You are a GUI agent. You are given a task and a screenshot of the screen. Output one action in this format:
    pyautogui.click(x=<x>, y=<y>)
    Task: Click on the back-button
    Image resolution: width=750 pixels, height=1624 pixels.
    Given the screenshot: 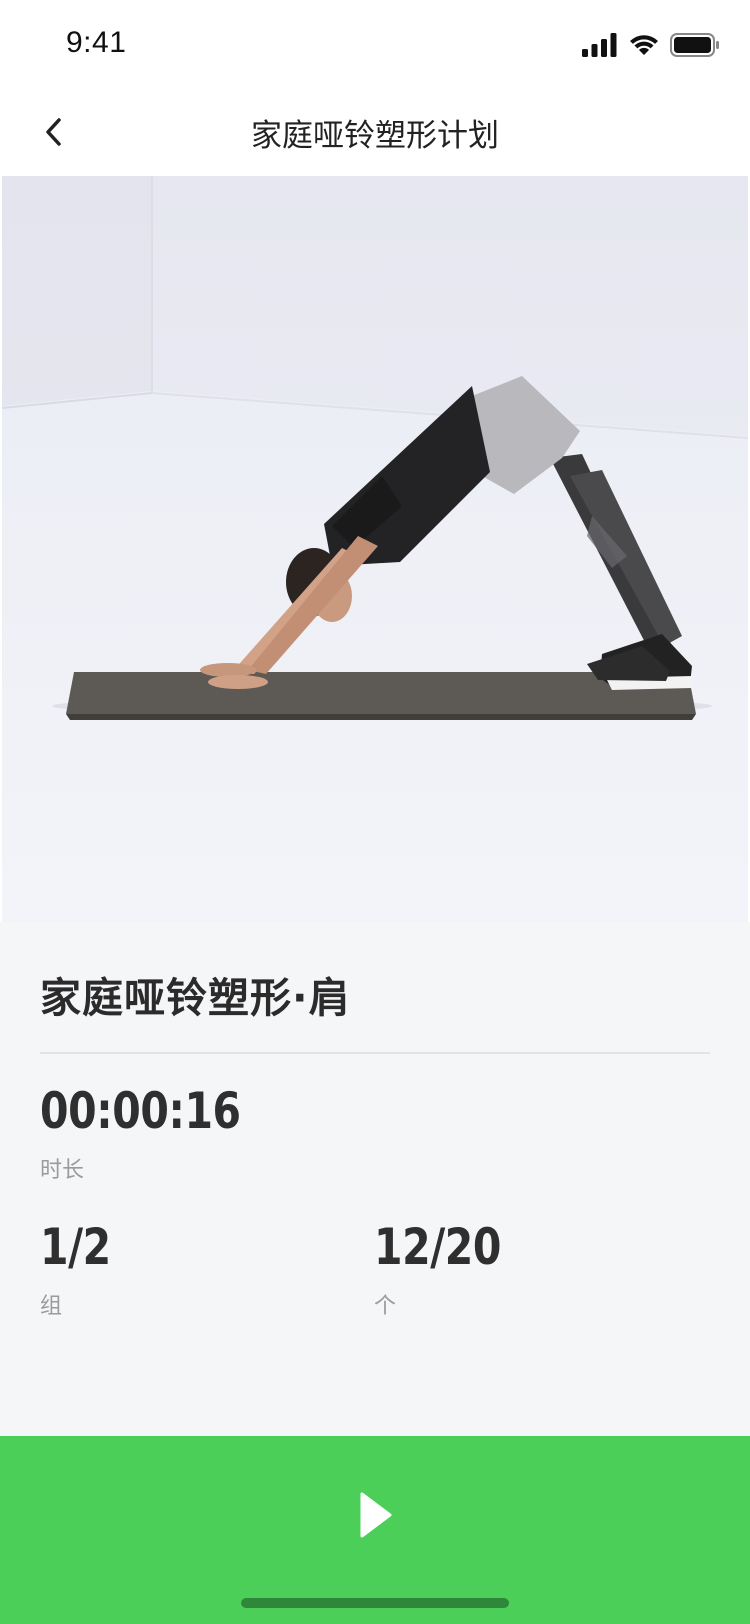 What is the action you would take?
    pyautogui.click(x=54, y=132)
    